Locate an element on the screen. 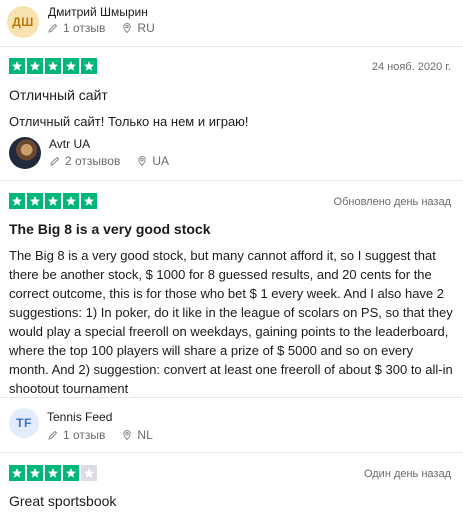  reviewer-meta: 2 отзывов UA is located at coordinates (109, 161).